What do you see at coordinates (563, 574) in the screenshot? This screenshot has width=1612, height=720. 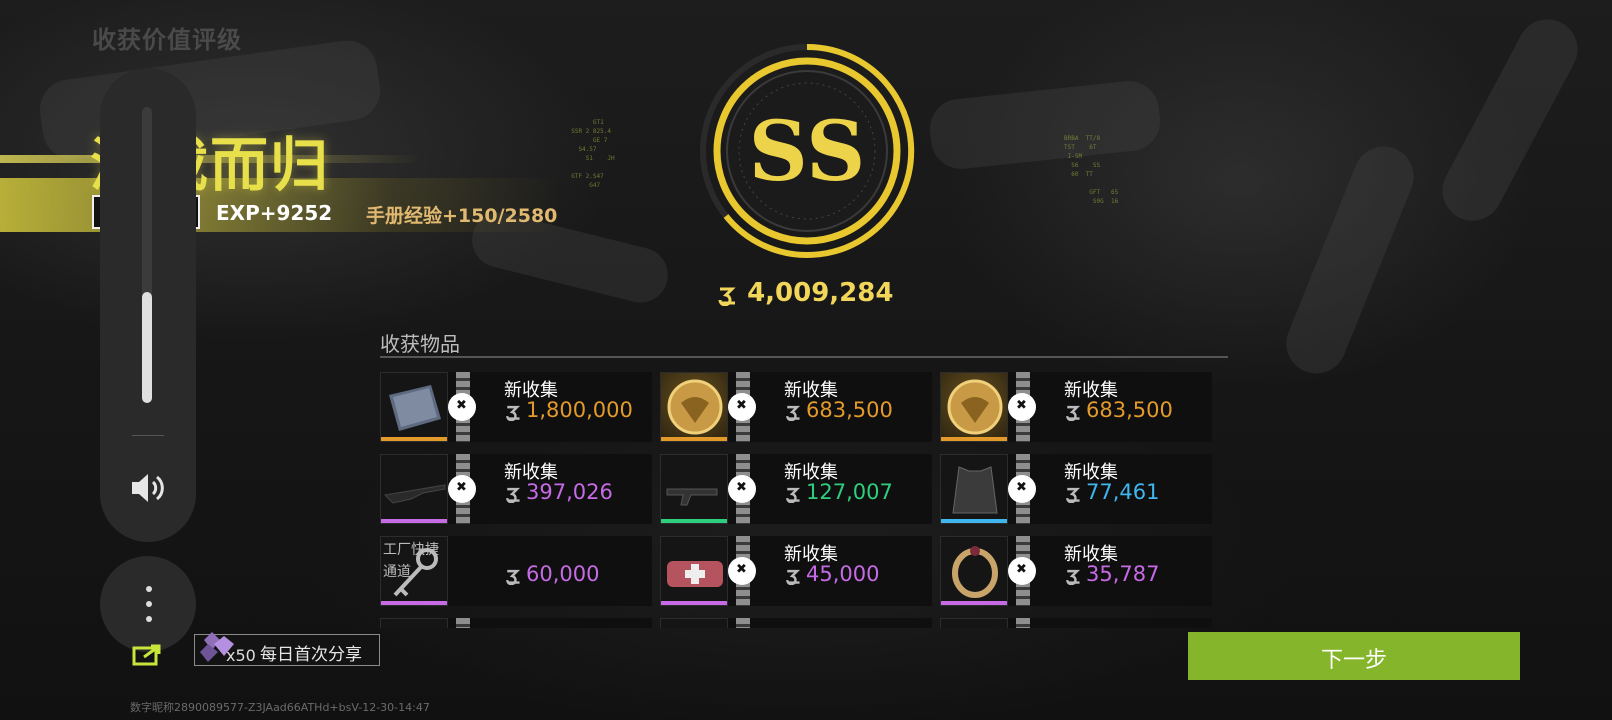 I see `item-value-text: 60,000` at bounding box center [563, 574].